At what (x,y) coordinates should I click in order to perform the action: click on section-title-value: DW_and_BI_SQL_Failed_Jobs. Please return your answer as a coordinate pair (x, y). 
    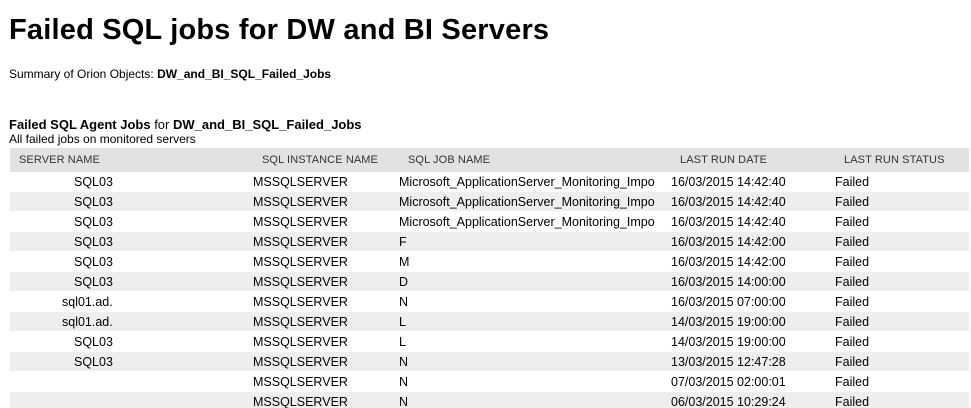
    Looking at the image, I should click on (267, 124).